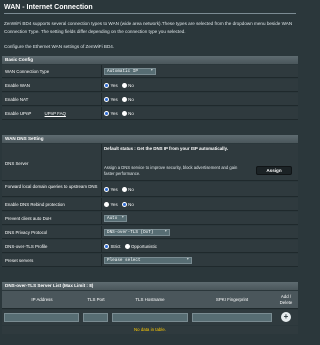  I want to click on dns-server-label: DNS Server, so click(17, 163).